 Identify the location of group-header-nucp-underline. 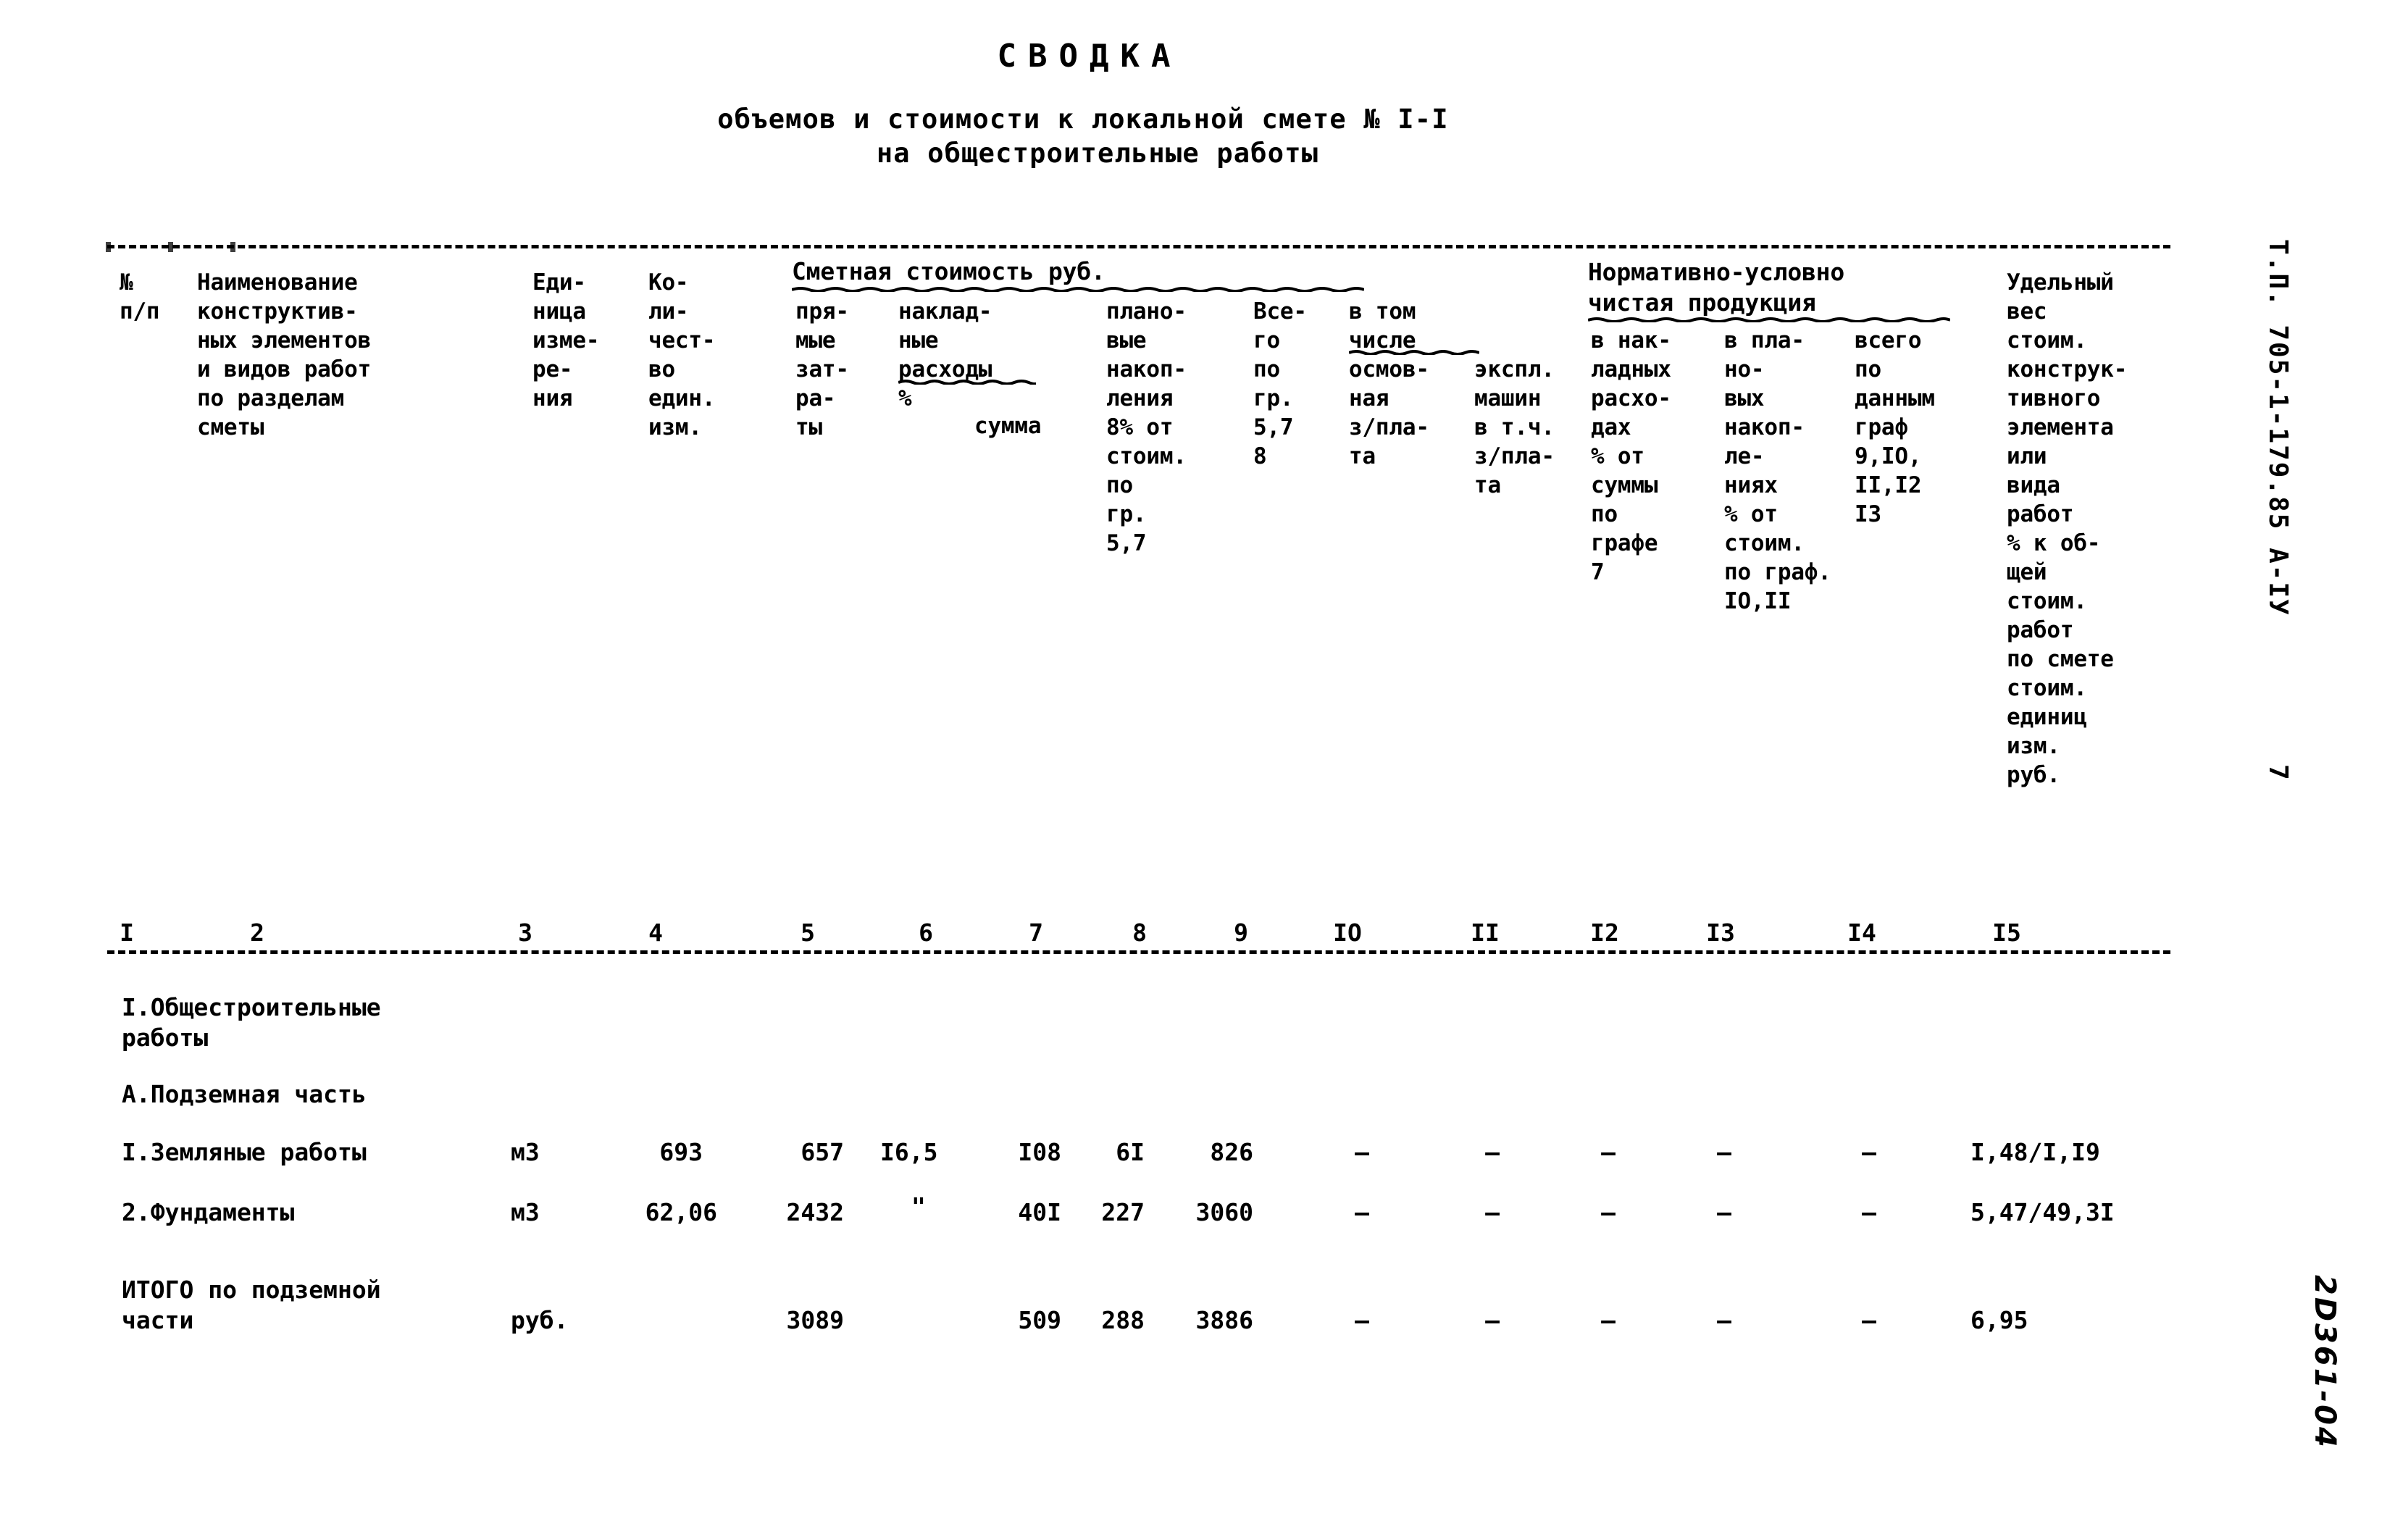
(1769, 319).